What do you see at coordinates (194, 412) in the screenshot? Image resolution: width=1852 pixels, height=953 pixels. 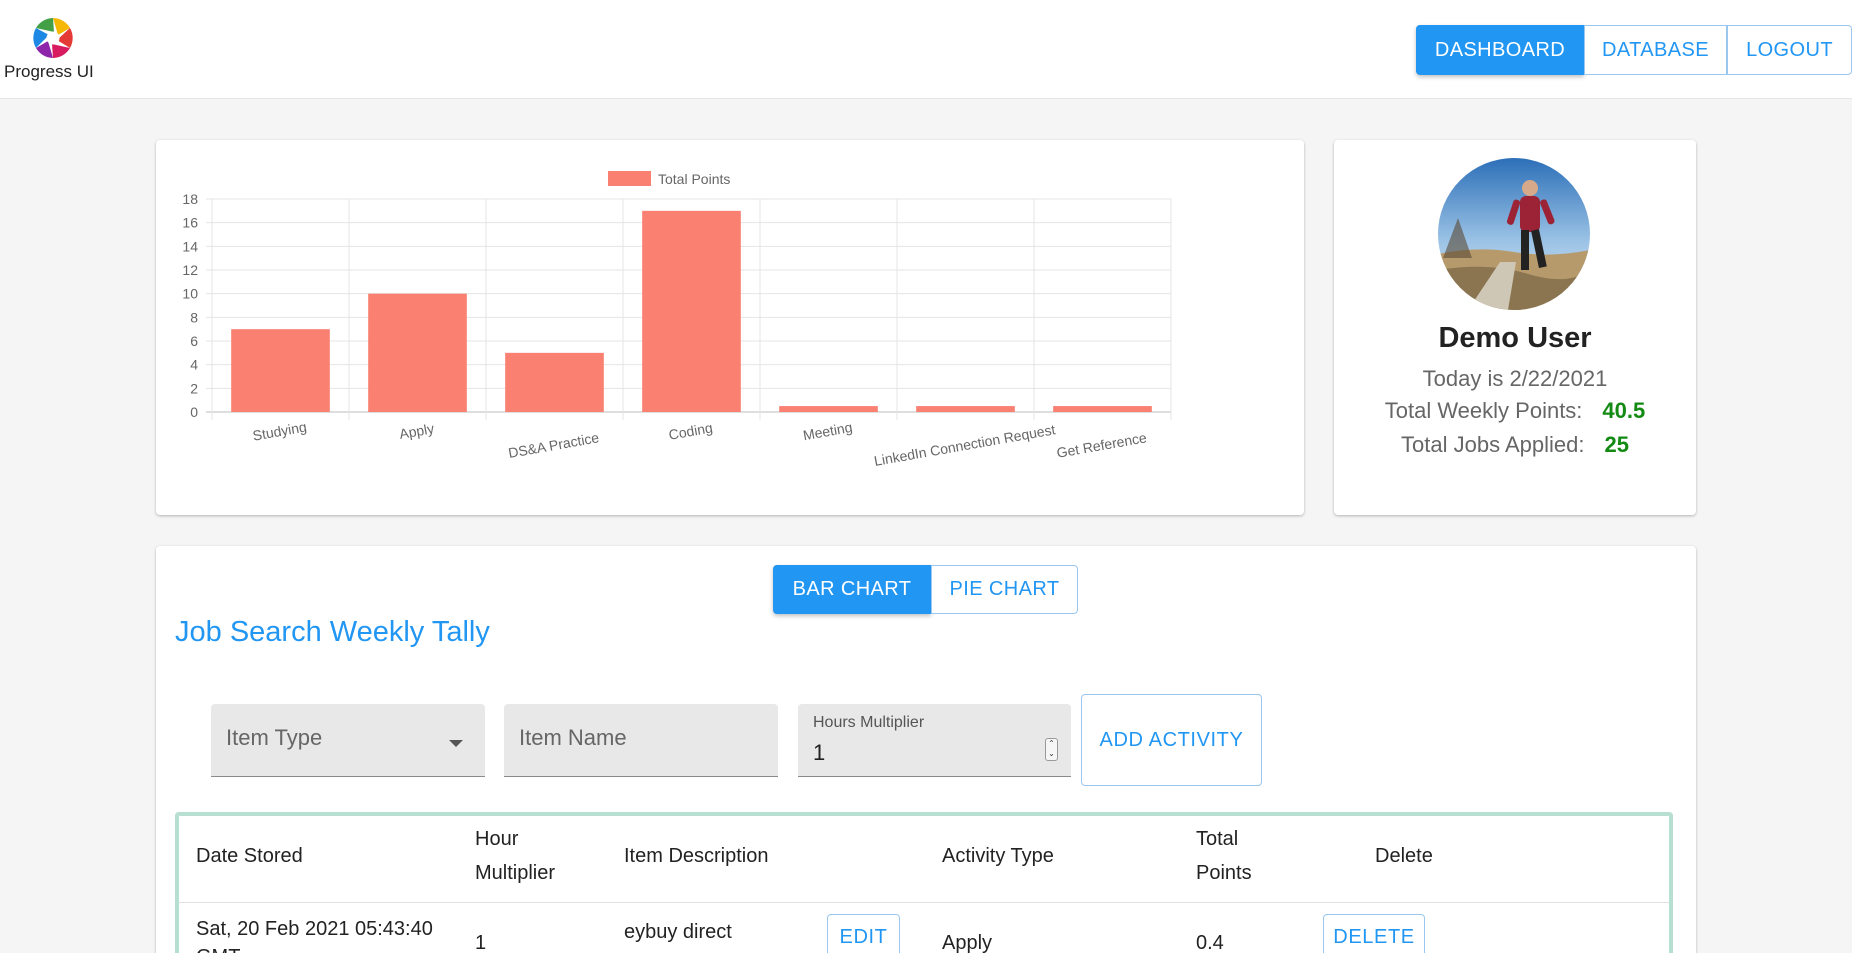 I see `y-tick-label: 0` at bounding box center [194, 412].